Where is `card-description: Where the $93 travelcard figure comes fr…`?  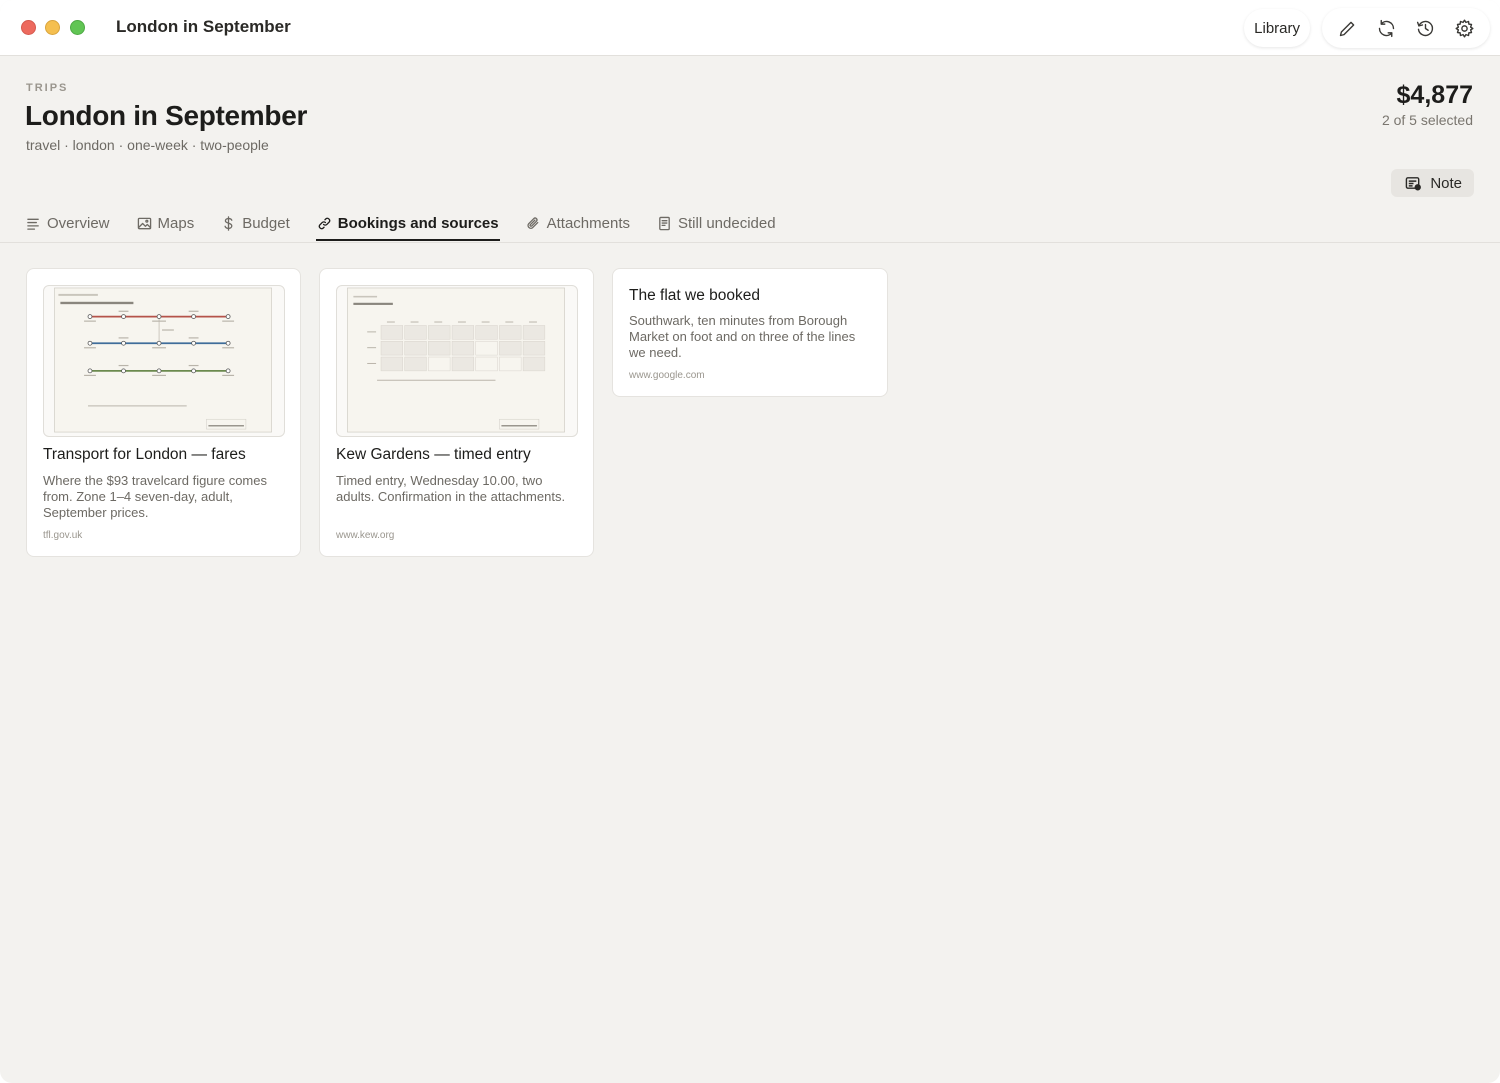
card-description: Where the $93 travelcard figure comes fr… is located at coordinates (155, 496).